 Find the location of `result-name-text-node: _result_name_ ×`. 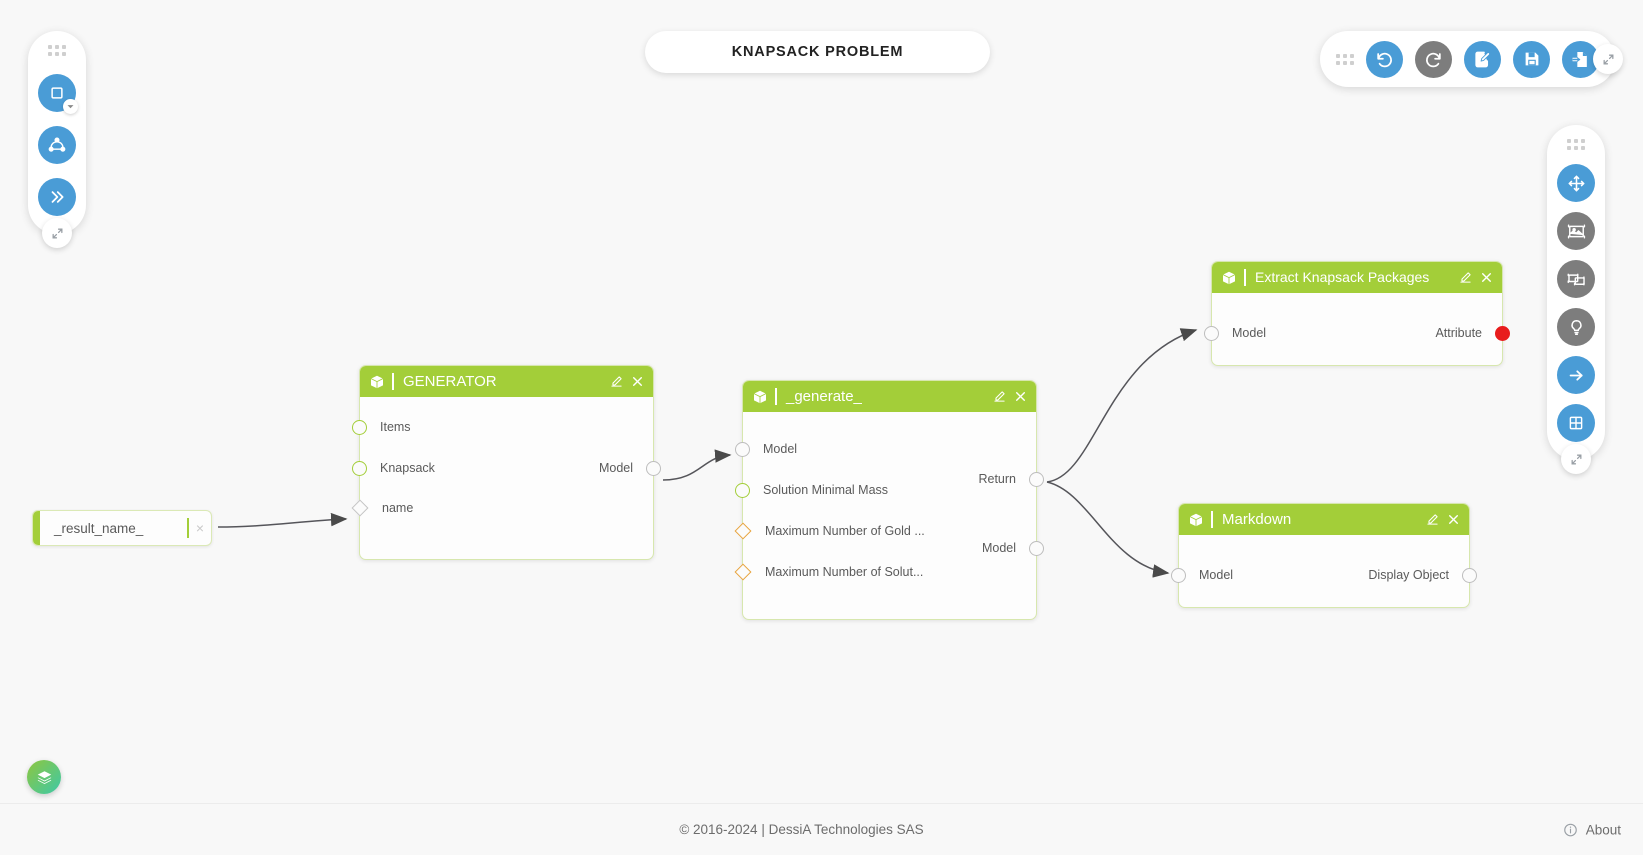

result-name-text-node: _result_name_ × is located at coordinates (122, 528).